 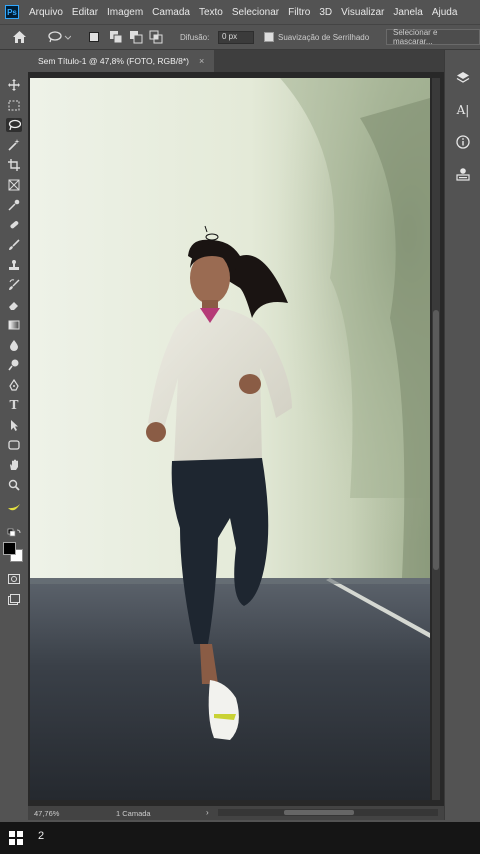 I want to click on shape-icon, so click(x=14, y=445).